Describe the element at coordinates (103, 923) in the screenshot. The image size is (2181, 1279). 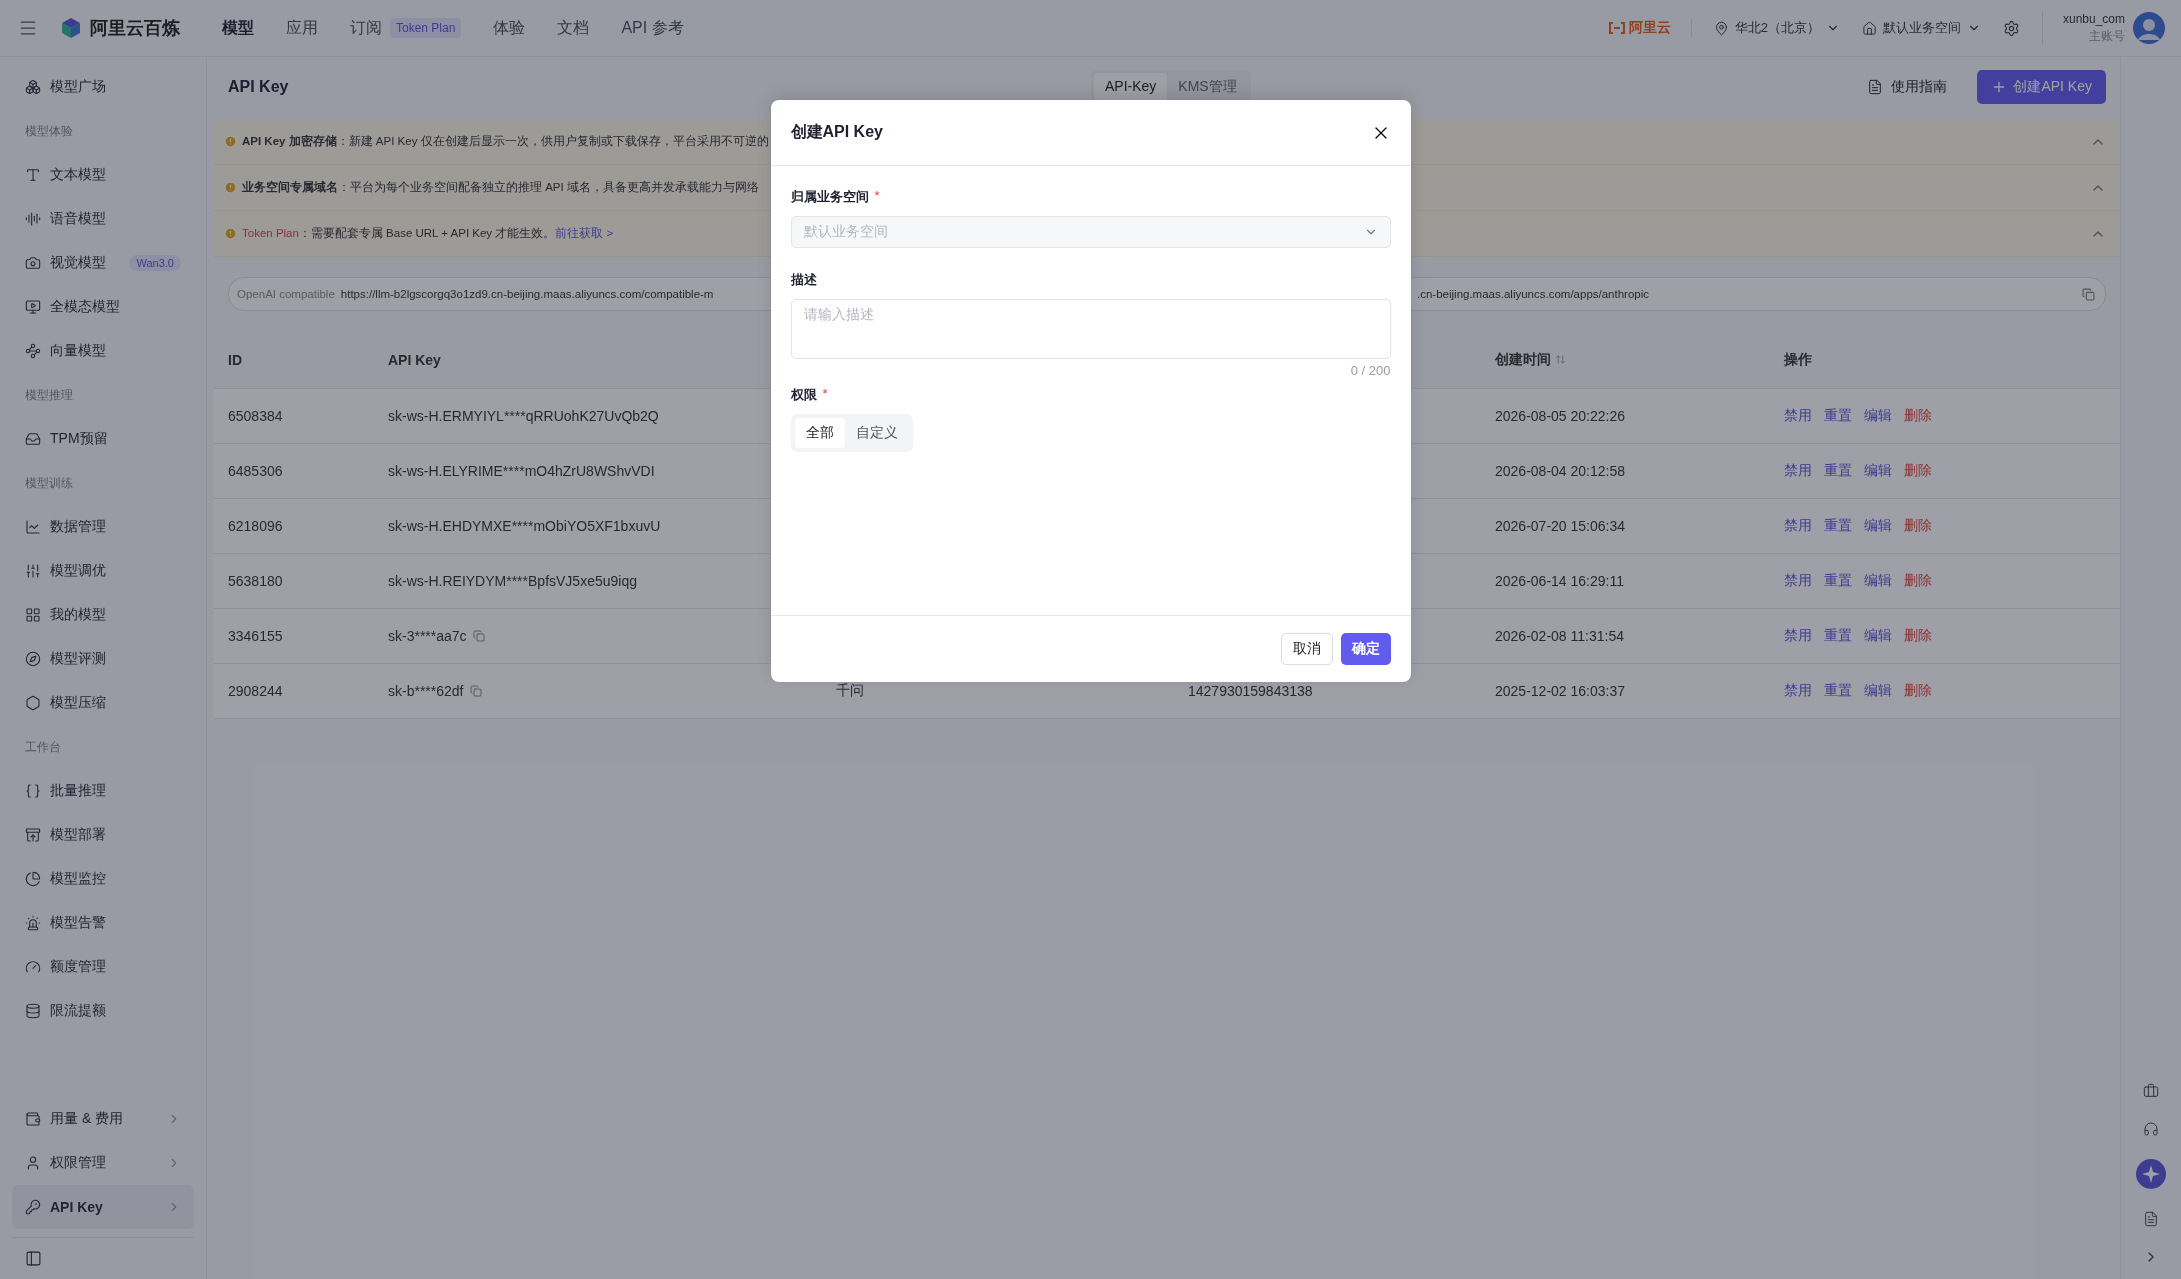
I see `sidebar-item: 模型告警` at that location.